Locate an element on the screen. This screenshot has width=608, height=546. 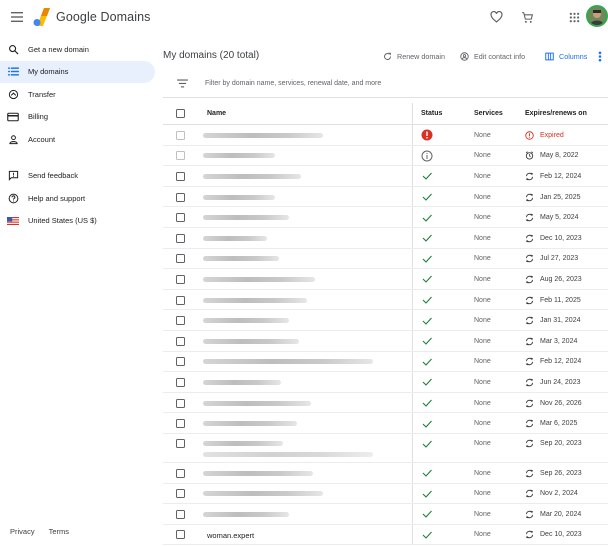
table-row: None Aug 26, 2023 is located at coordinates (385, 279).